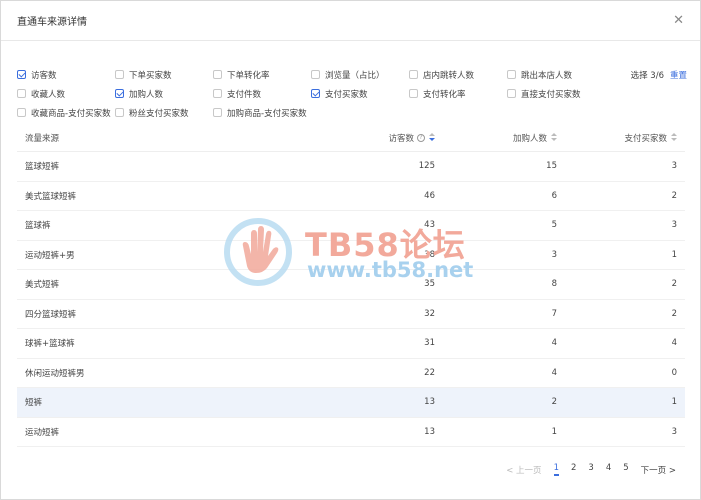 Image resolution: width=701 pixels, height=500 pixels. What do you see at coordinates (351, 314) in the screenshot?
I see `table-row: 四分篮球短裤 32 7 2` at bounding box center [351, 314].